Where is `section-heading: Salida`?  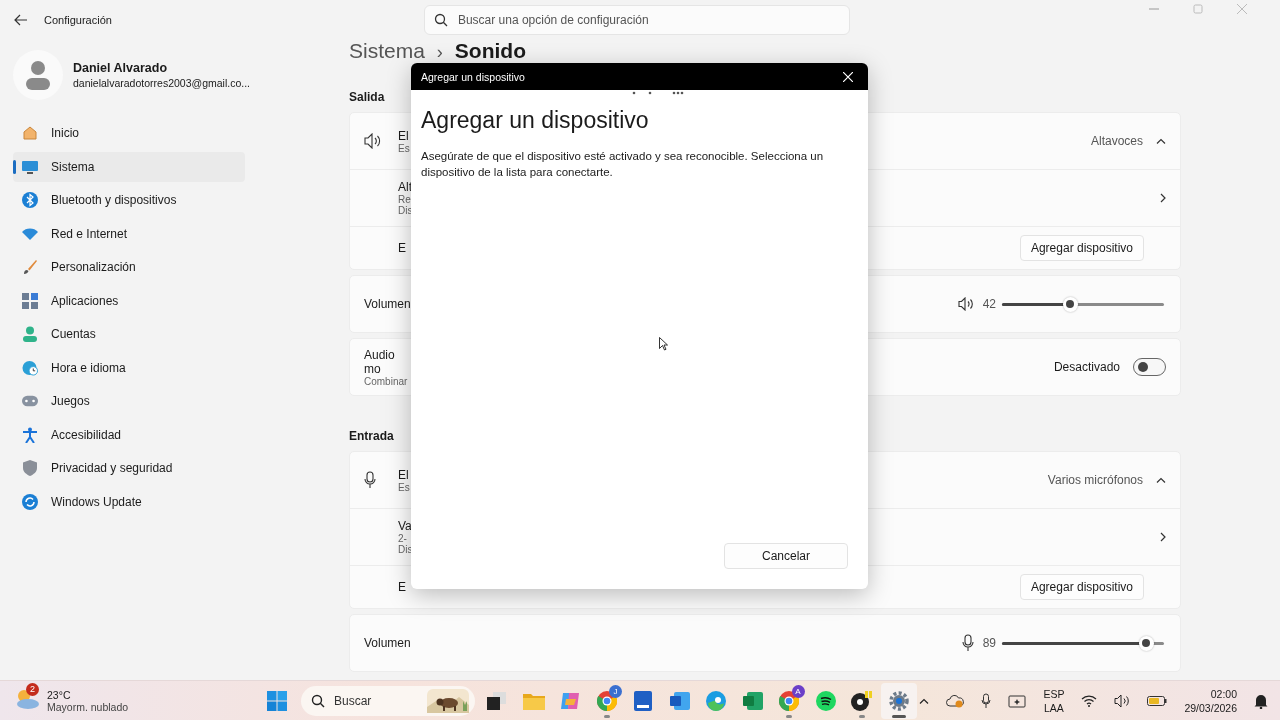 section-heading: Salida is located at coordinates (367, 97).